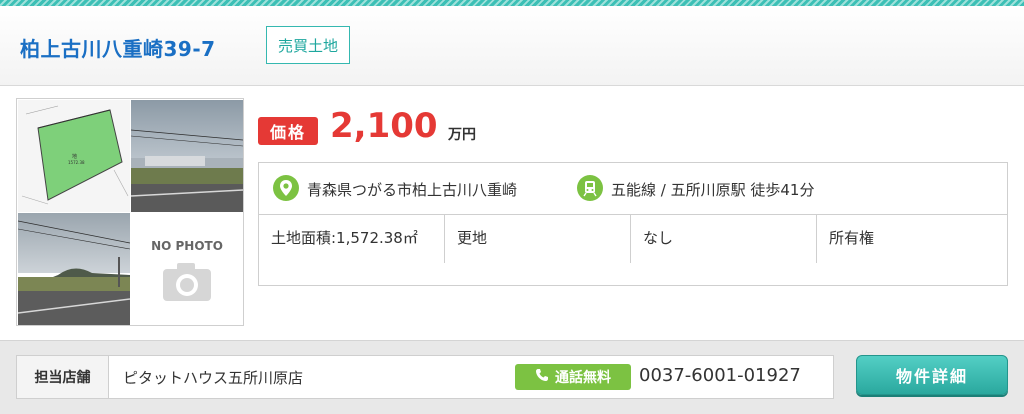  What do you see at coordinates (412, 190) in the screenshot?
I see `address-text: 青森県つがる市柏上古川八重崎` at bounding box center [412, 190].